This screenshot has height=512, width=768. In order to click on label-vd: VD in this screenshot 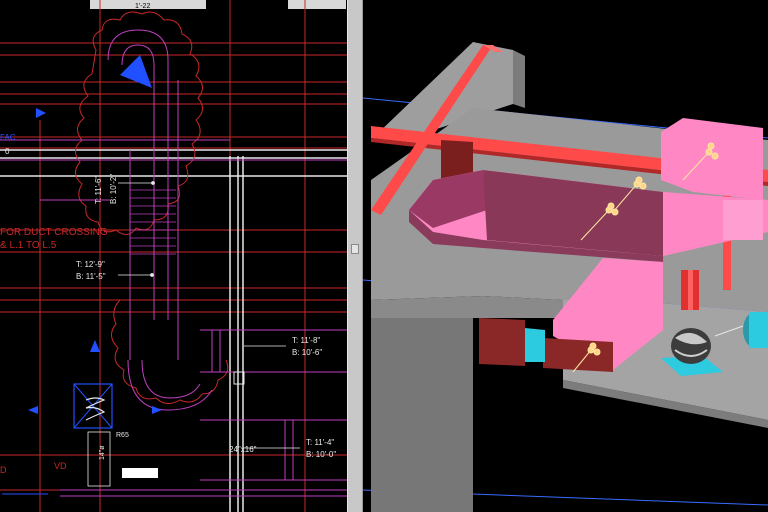, I will do `click(60, 466)`.